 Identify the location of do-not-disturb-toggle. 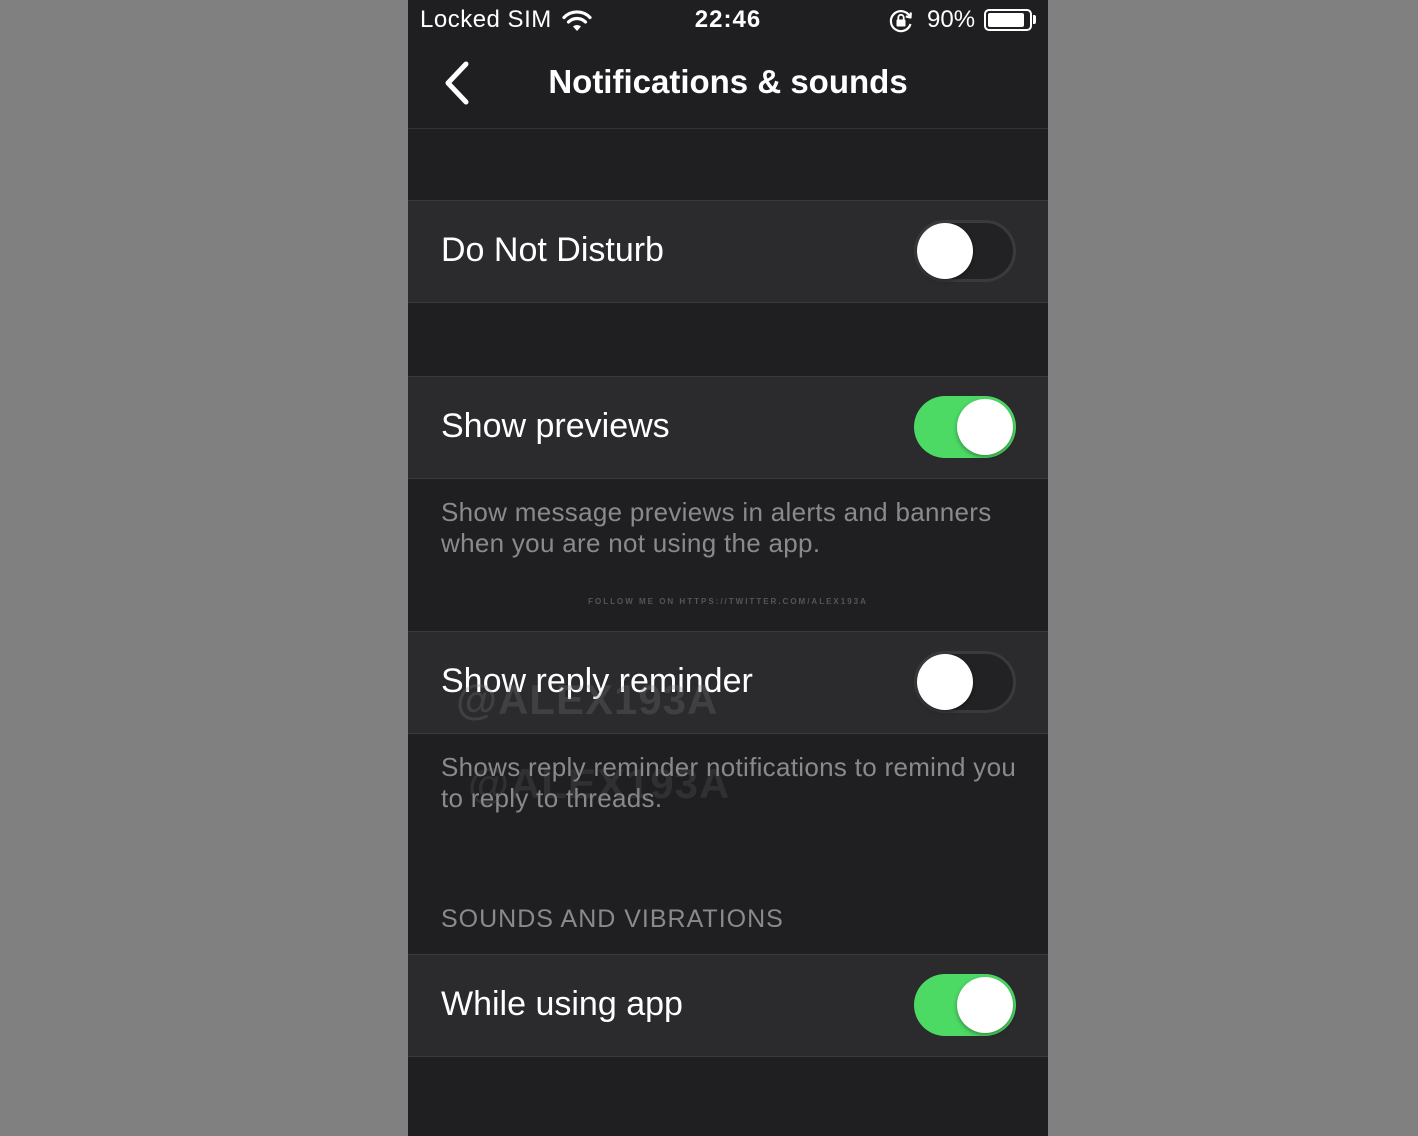
(965, 251).